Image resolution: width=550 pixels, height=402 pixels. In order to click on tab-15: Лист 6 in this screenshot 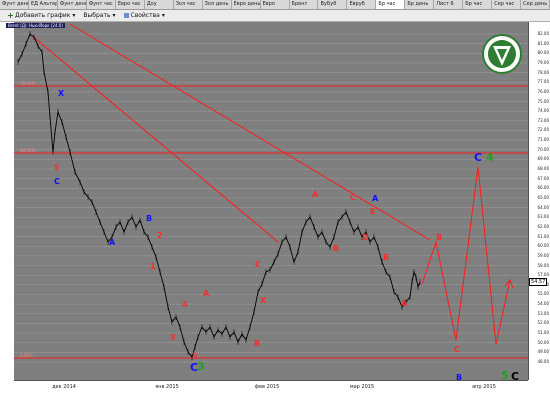, I will do `click(449, 4)`.